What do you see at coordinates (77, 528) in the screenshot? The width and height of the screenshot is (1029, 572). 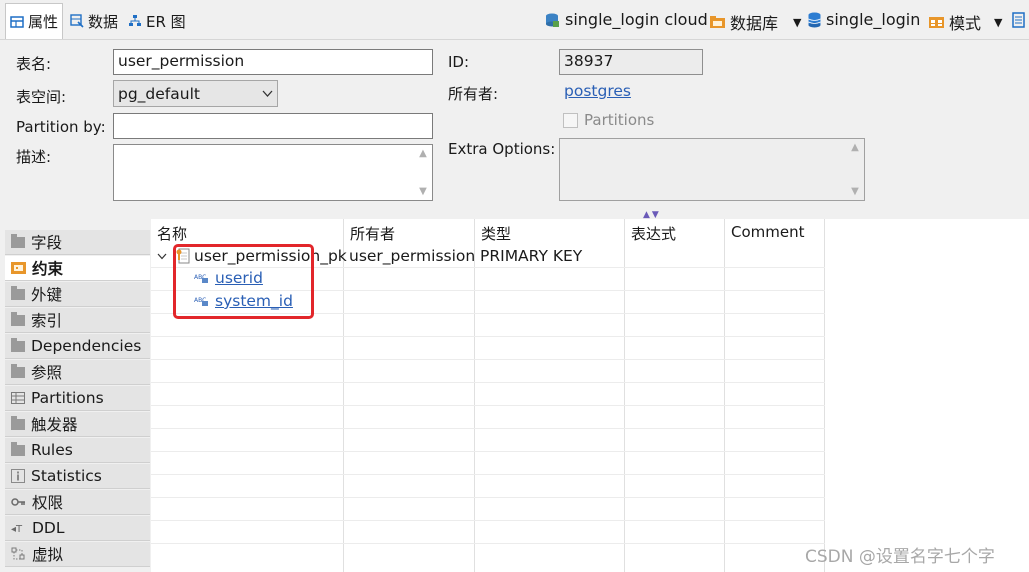 I see `sidebar-item-ddl: ◂T DDL` at bounding box center [77, 528].